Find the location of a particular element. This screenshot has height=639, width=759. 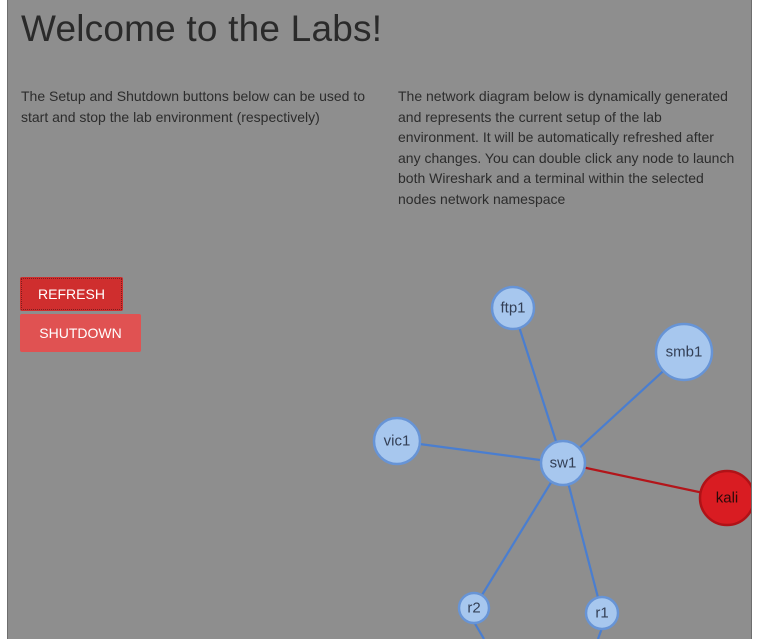

edge-sw1-ftp1 is located at coordinates (538, 385).